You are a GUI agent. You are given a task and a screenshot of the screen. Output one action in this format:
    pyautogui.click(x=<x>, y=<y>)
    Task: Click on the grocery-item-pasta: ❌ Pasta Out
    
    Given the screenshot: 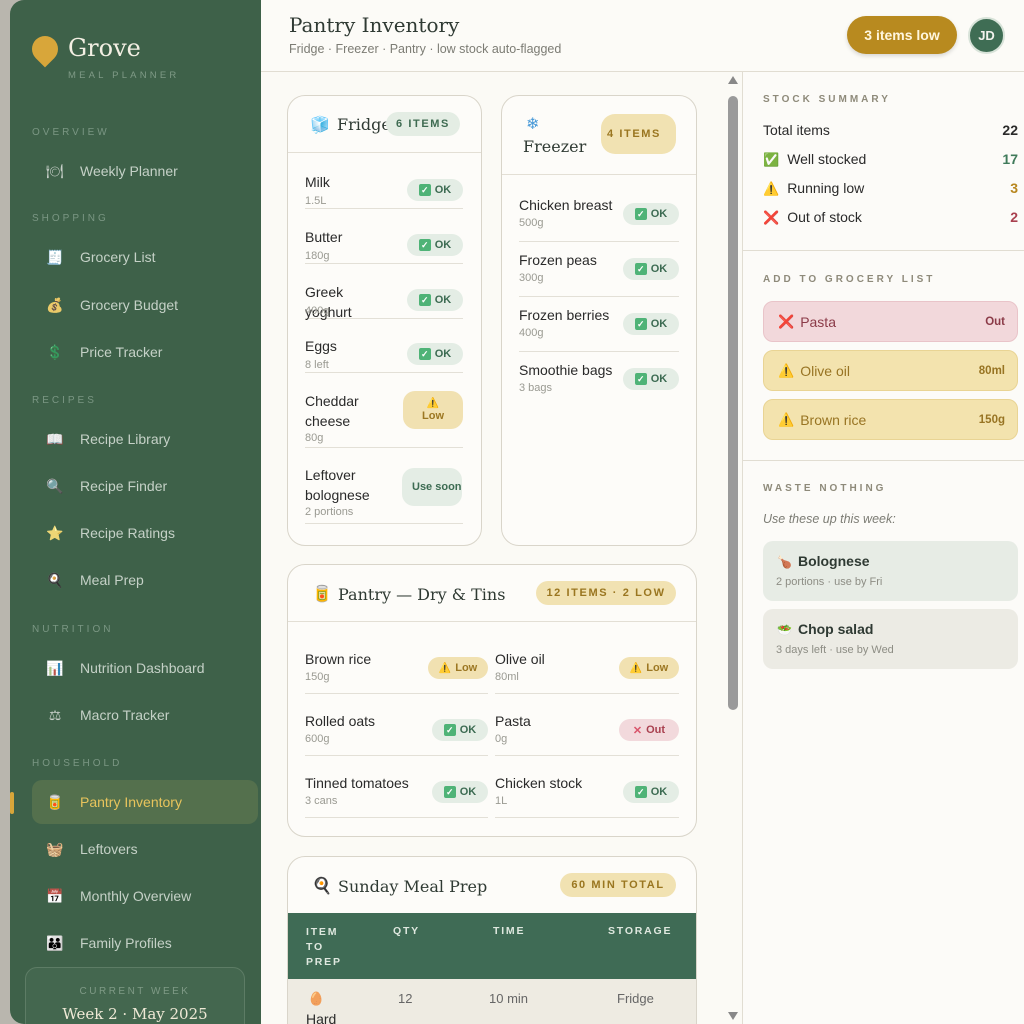 What is the action you would take?
    pyautogui.click(x=890, y=321)
    